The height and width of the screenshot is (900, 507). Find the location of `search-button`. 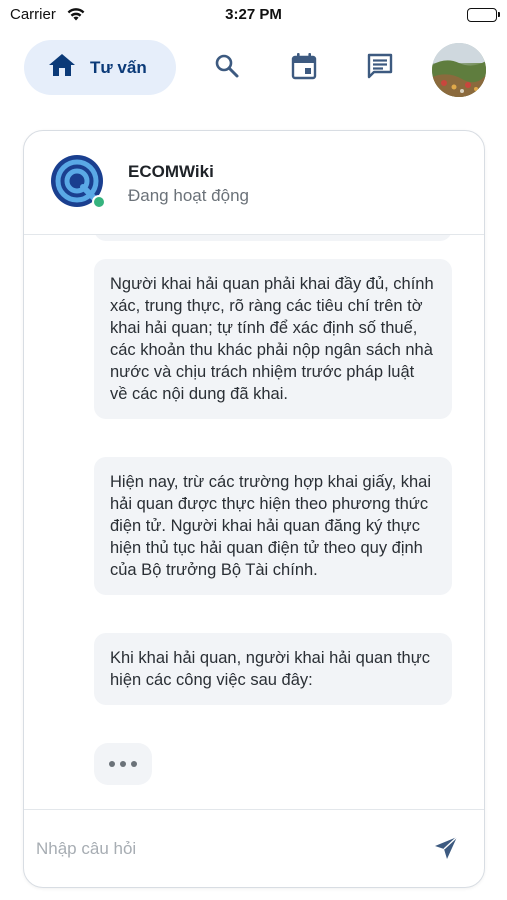

search-button is located at coordinates (227, 68).